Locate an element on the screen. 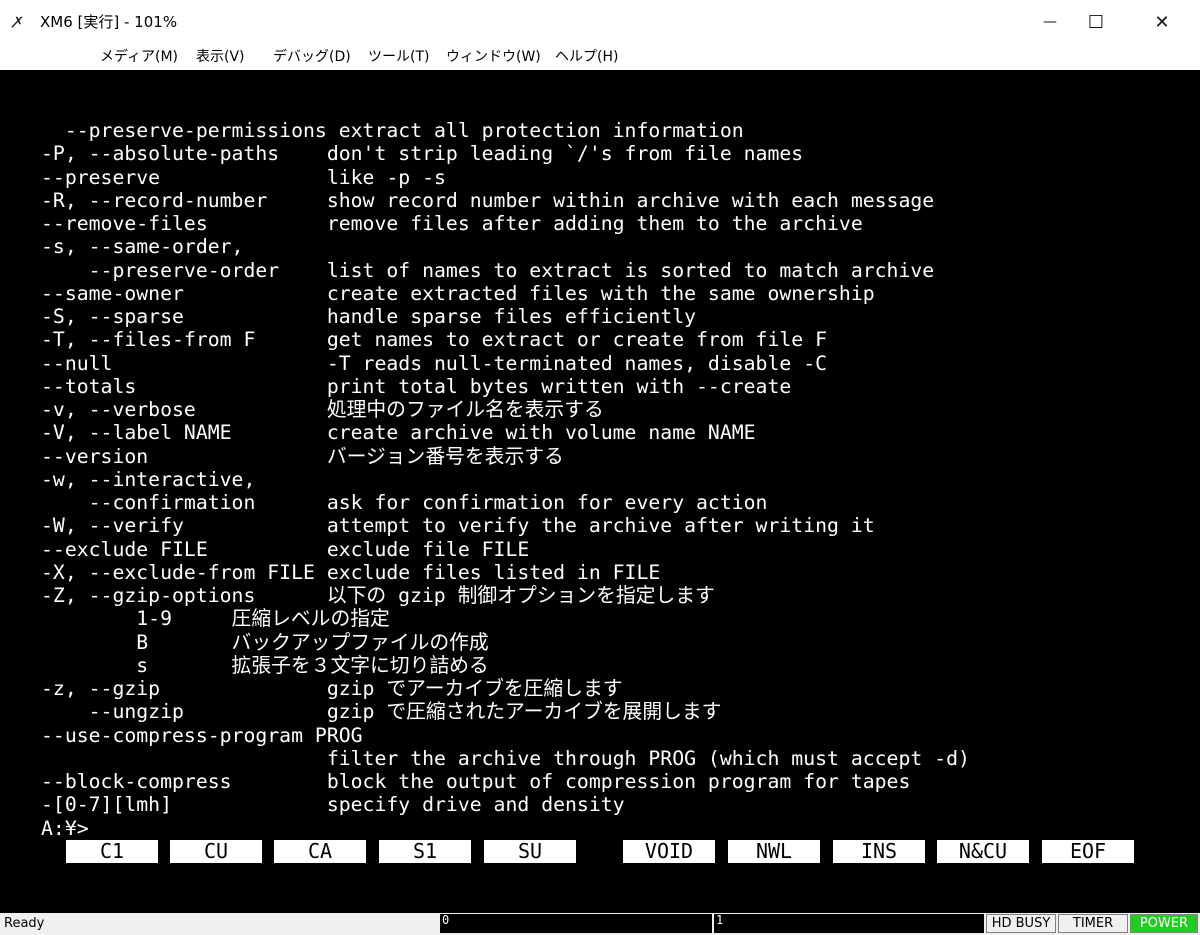  fkey-cu: CU is located at coordinates (216, 851).